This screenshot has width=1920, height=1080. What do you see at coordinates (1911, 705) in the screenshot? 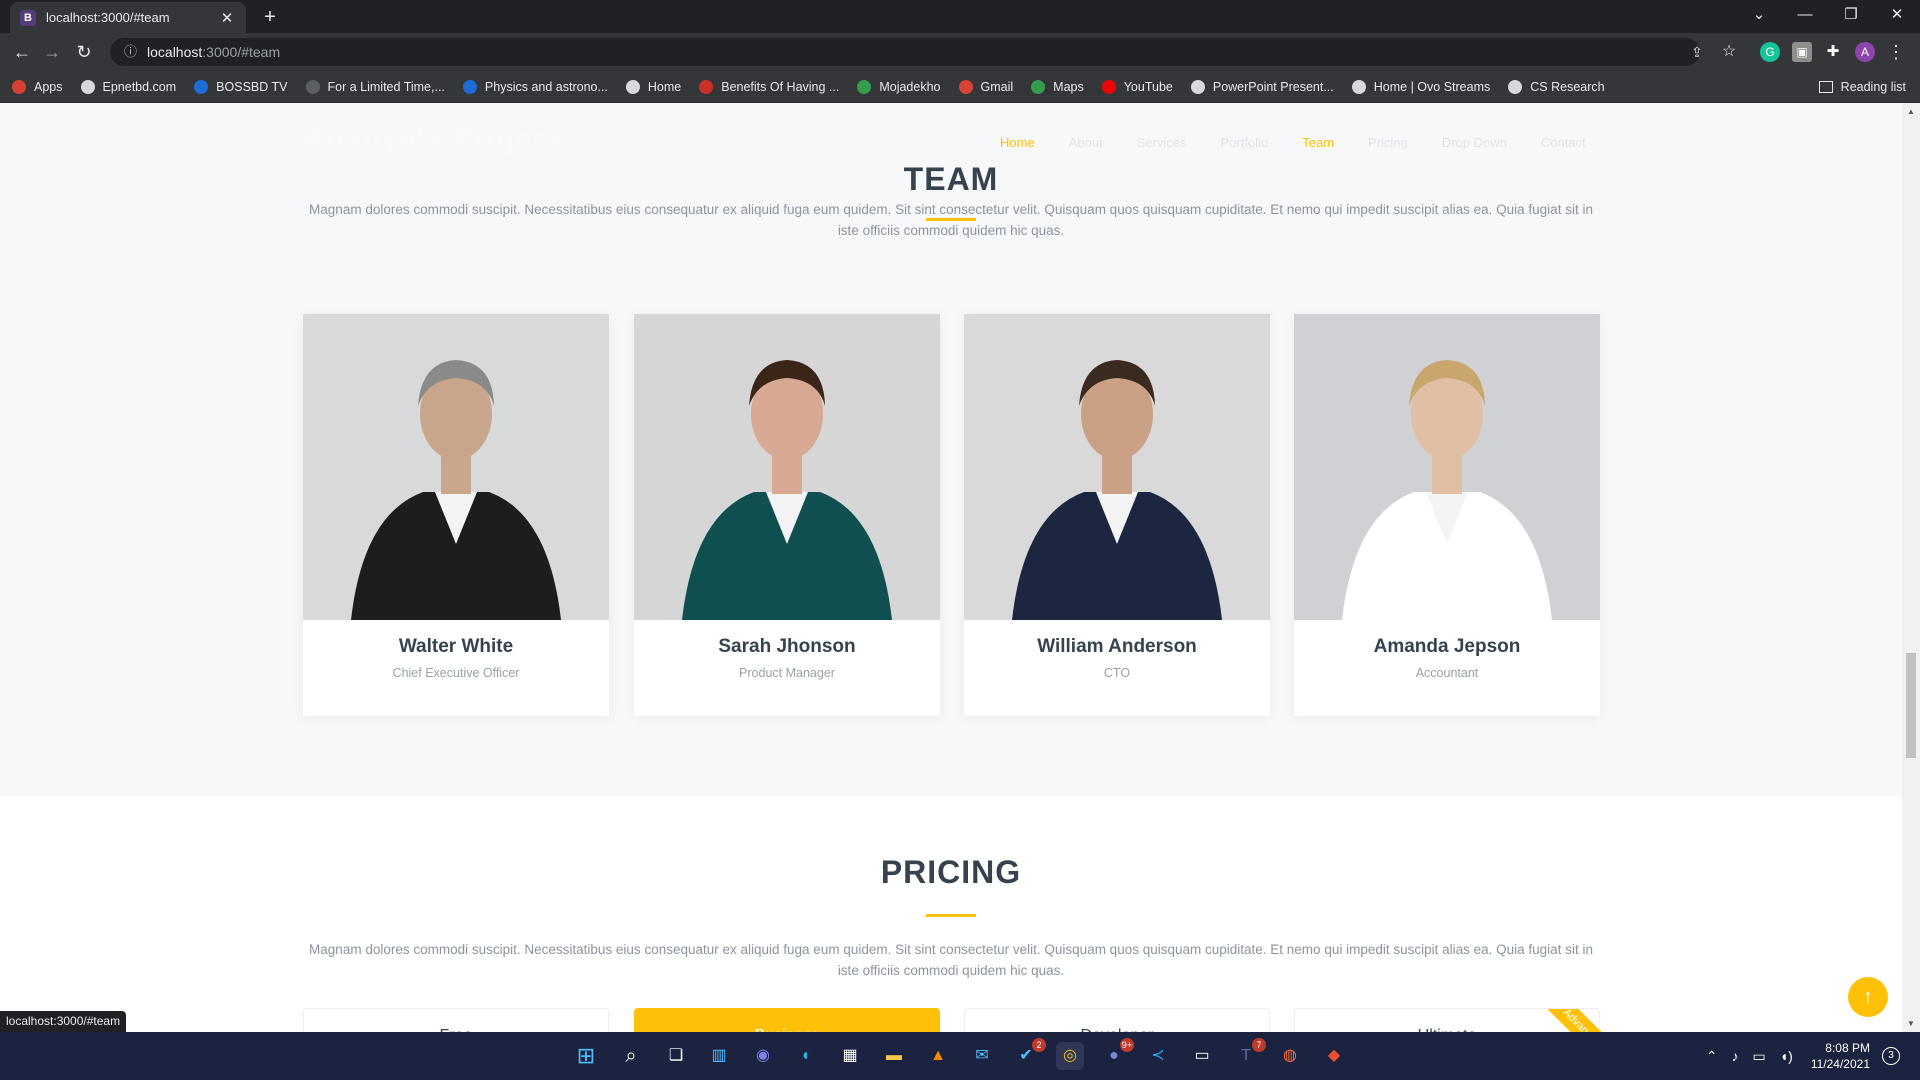
I see `scroll-thumb` at bounding box center [1911, 705].